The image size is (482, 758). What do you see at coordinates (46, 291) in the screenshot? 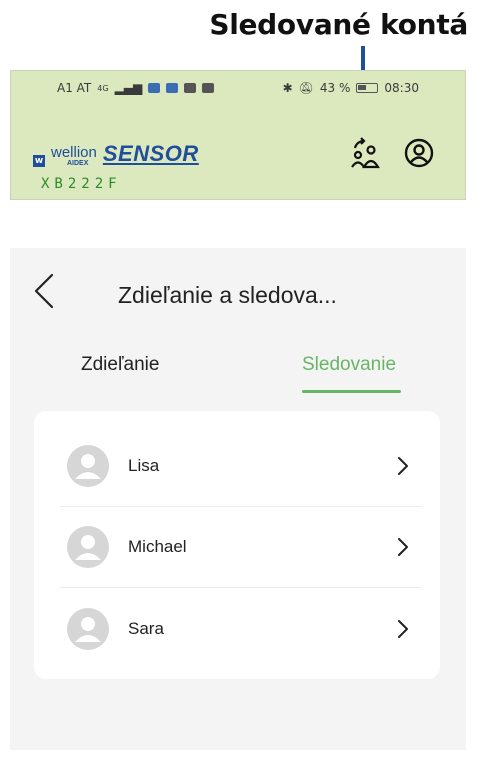
I see `back-arrow-icon` at bounding box center [46, 291].